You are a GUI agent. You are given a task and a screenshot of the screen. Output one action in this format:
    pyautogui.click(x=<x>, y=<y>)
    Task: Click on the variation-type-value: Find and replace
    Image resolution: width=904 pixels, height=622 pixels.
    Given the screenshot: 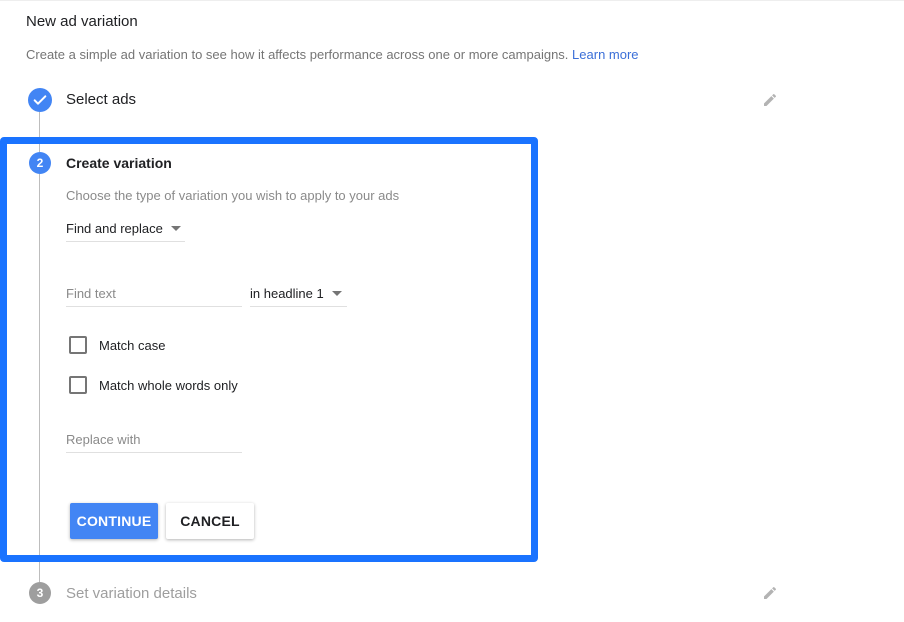 What is the action you would take?
    pyautogui.click(x=114, y=228)
    